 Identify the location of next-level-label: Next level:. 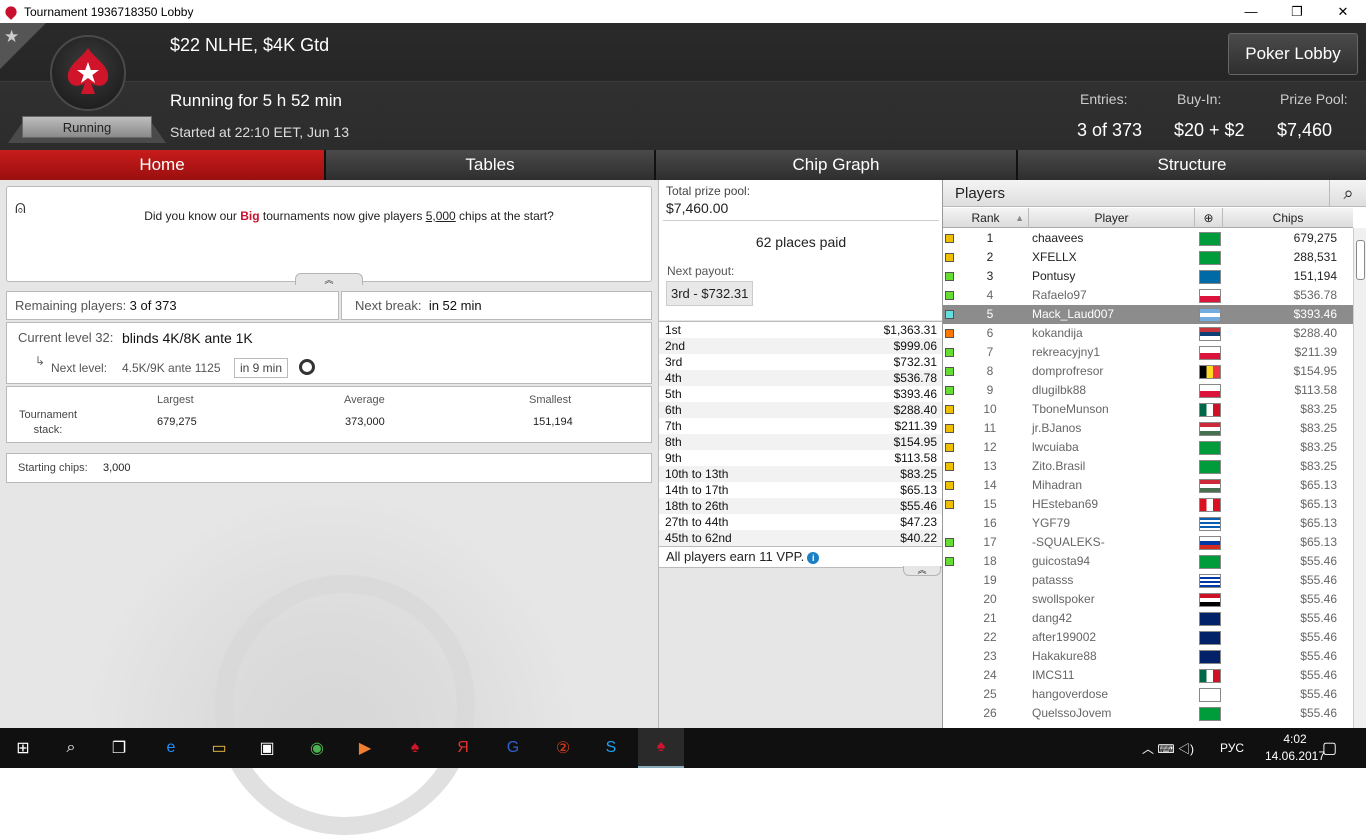
(79, 368).